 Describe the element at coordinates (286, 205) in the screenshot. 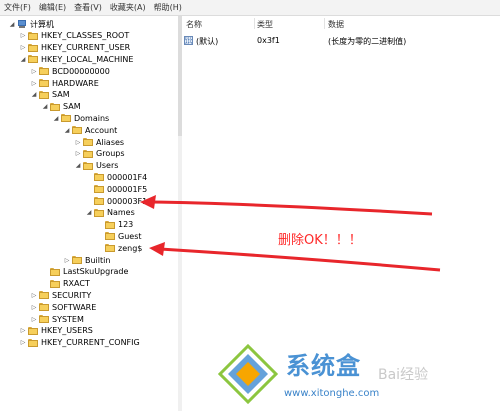

I see `red-arrow-to-000003F1` at that location.